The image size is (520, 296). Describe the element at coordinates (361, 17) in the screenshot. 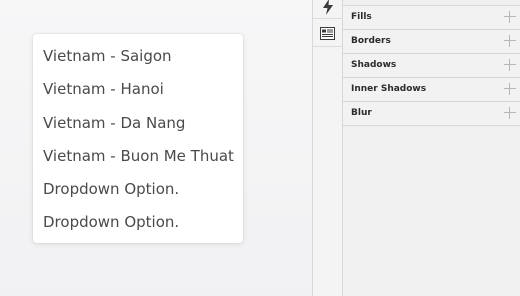

I see `section-label: Fills` at that location.